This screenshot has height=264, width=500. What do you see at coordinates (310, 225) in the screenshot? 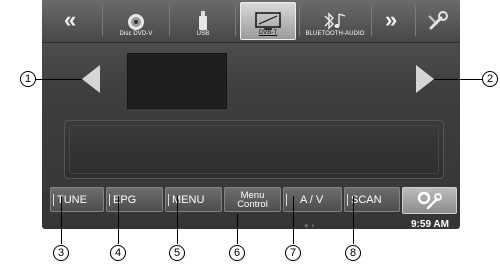
I see `status-icons: ● ◐` at bounding box center [310, 225].